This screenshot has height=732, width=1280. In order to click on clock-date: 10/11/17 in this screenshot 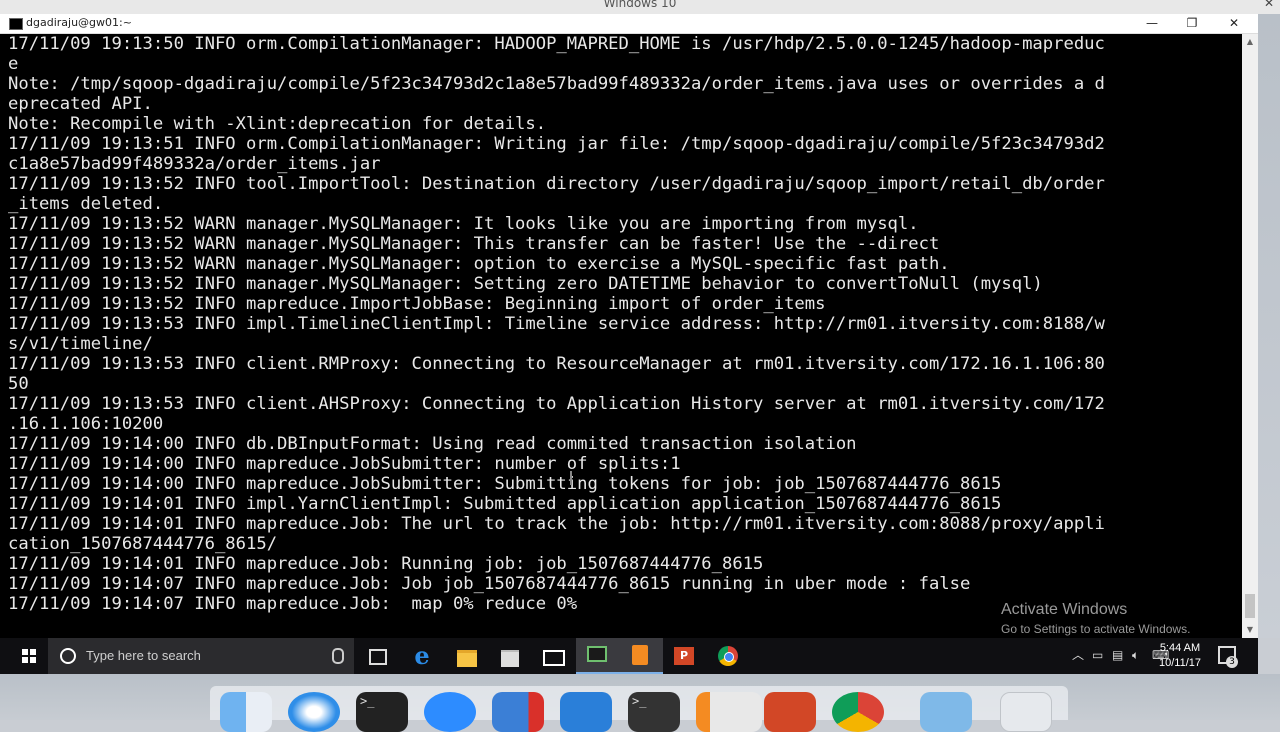, I will do `click(1179, 663)`.